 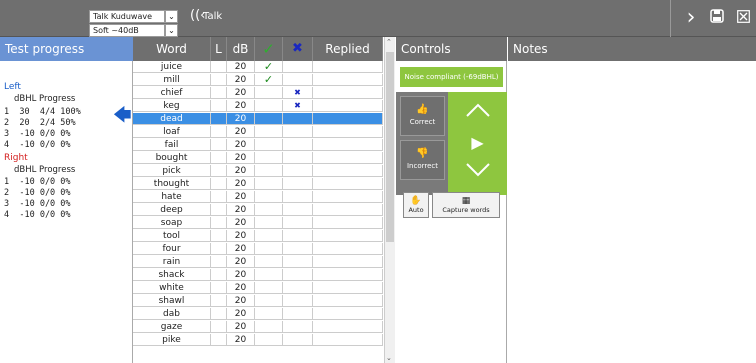 What do you see at coordinates (172, 223) in the screenshot?
I see `word-cell: soap` at bounding box center [172, 223].